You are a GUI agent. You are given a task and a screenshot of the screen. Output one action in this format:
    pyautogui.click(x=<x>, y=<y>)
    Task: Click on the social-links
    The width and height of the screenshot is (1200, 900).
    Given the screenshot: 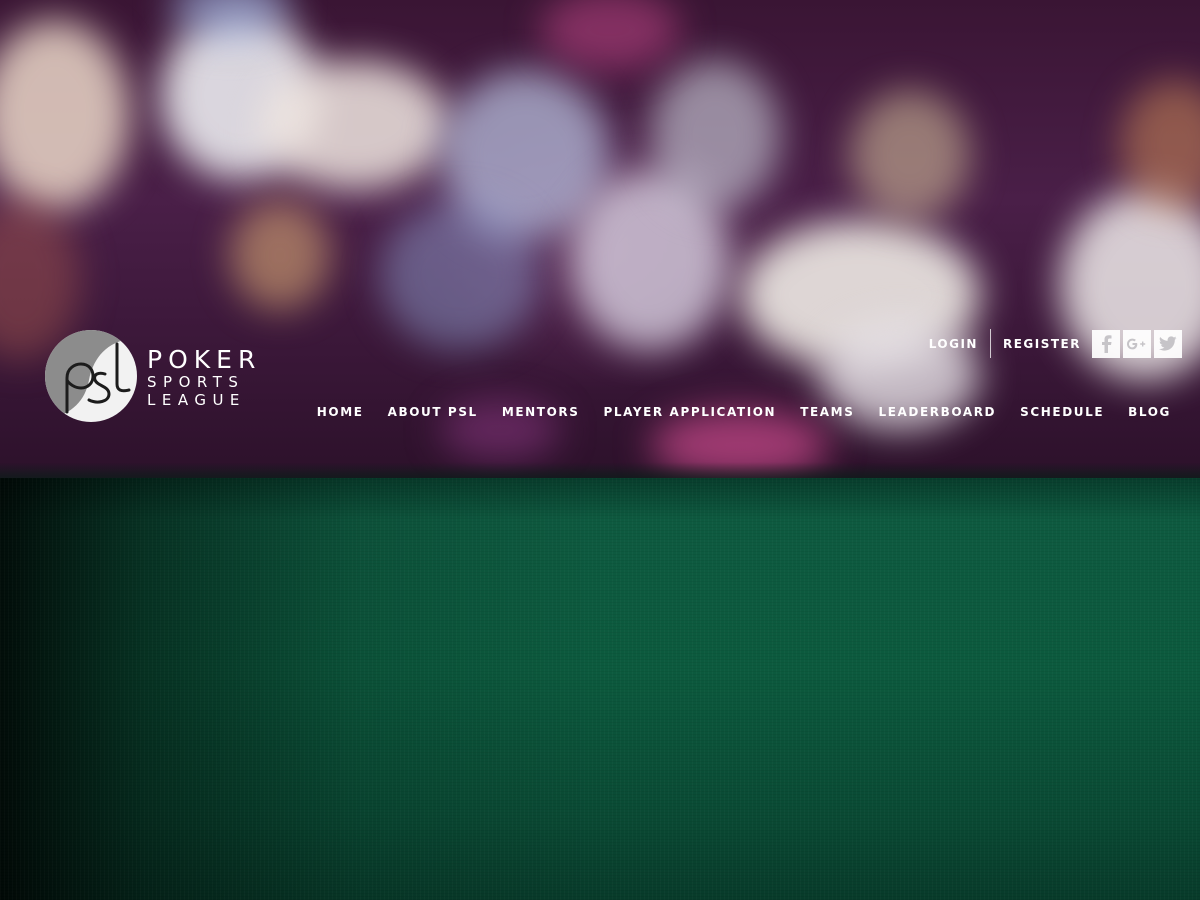 What is the action you would take?
    pyautogui.click(x=1137, y=343)
    